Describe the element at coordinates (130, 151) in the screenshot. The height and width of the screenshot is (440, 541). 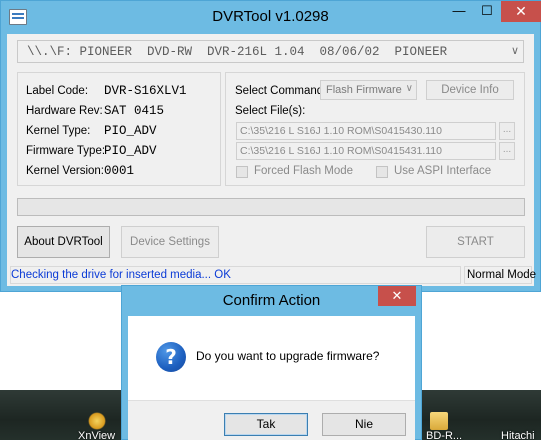
I see `firmware-type-value: PIO_ADV` at that location.